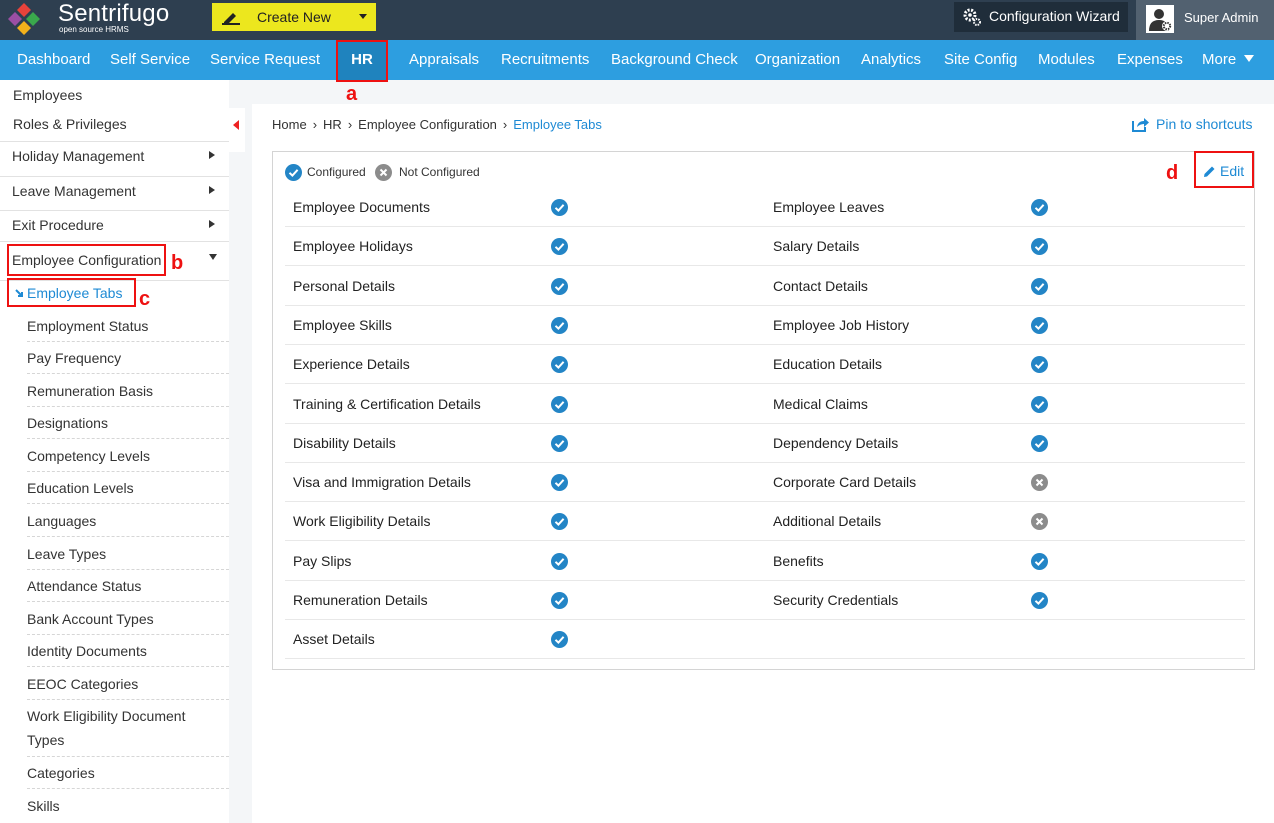 The width and height of the screenshot is (1274, 823). Describe the element at coordinates (114, 194) in the screenshot. I see `sidebar-item-leave-management: Leave Management` at that location.